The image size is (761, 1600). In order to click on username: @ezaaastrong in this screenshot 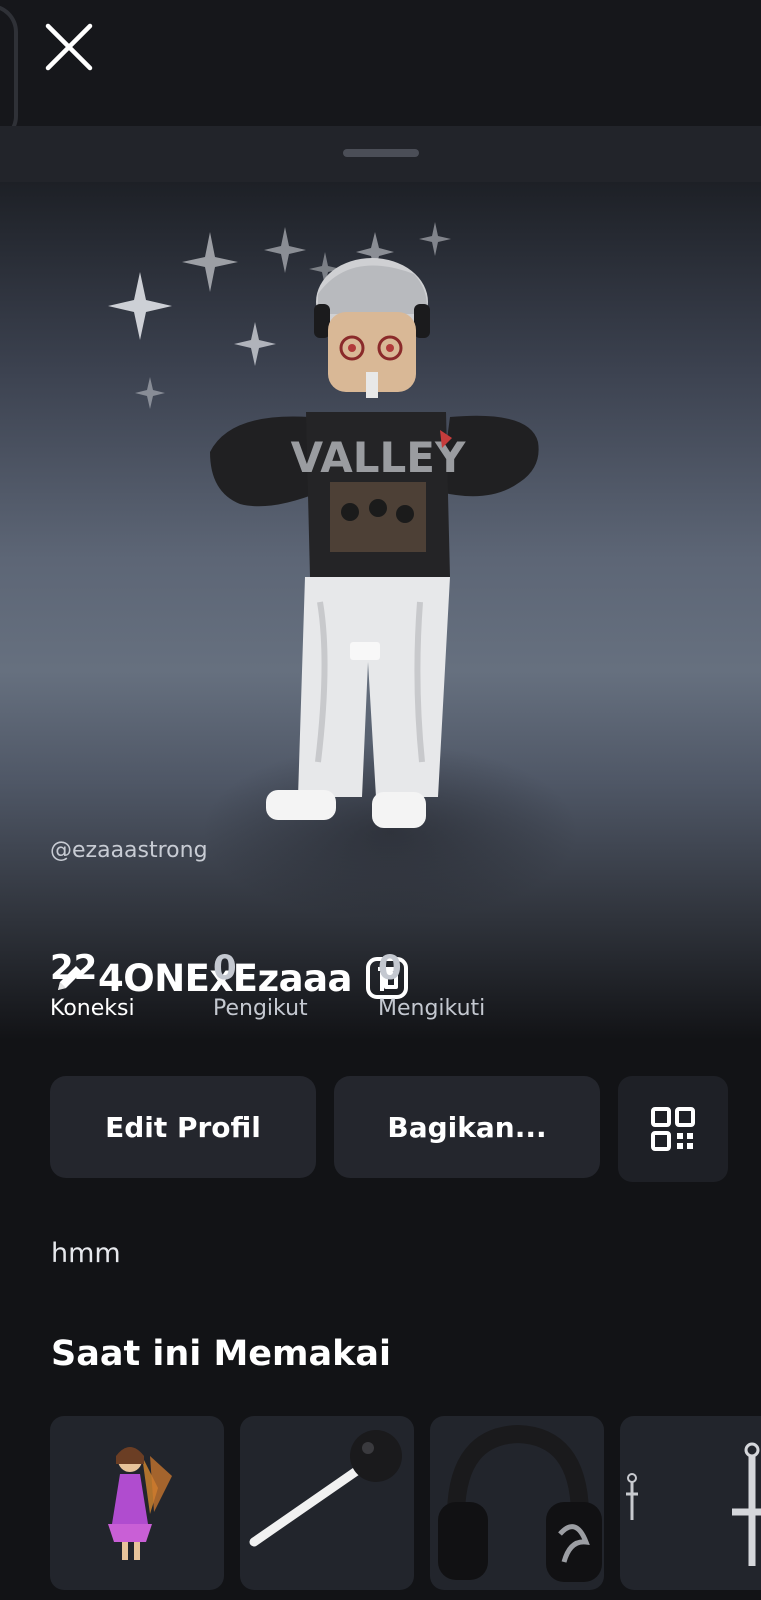, I will do `click(129, 850)`.